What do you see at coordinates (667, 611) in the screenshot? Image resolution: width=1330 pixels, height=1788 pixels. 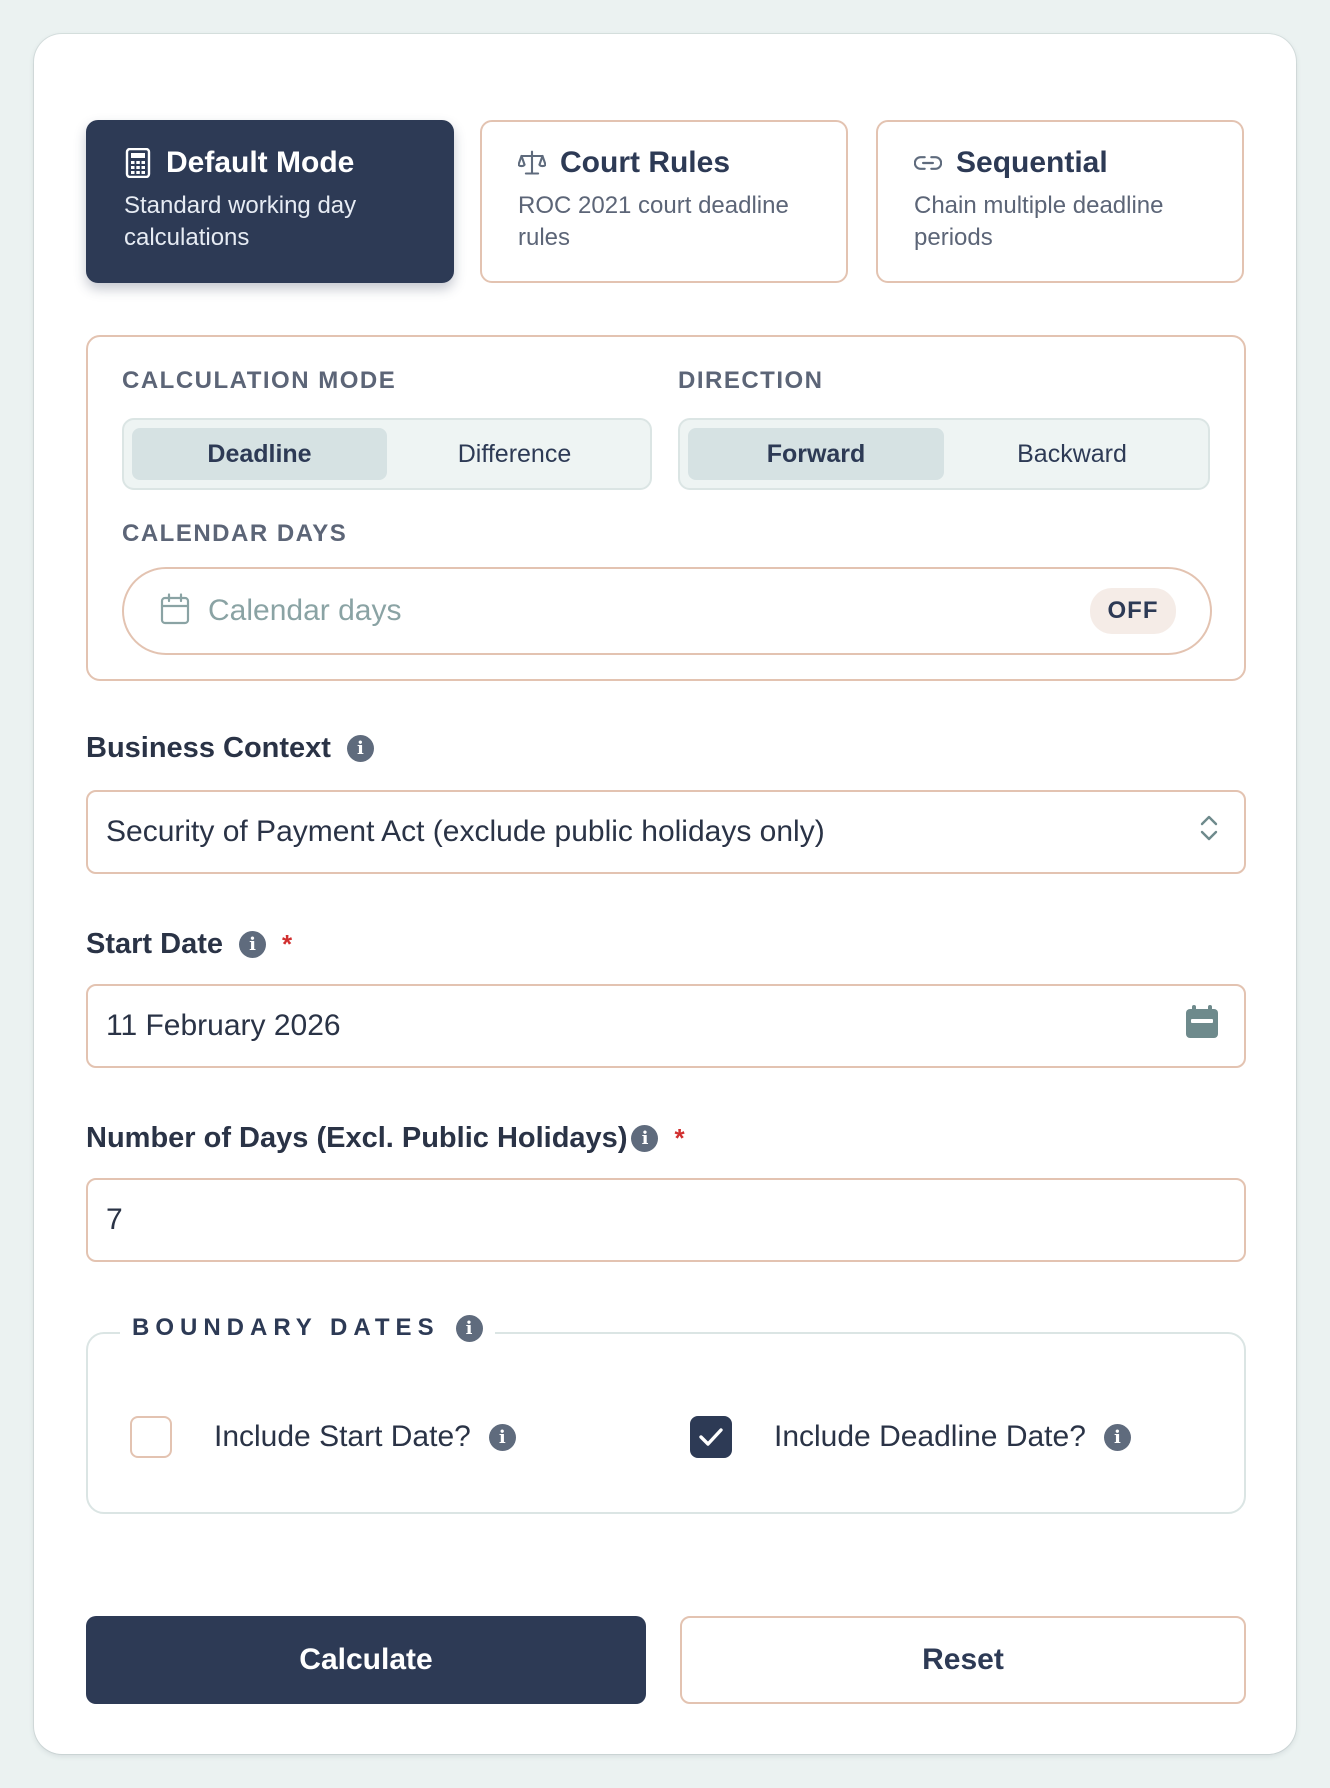 I see `calendar-days-toggle: Calendar days OFF` at bounding box center [667, 611].